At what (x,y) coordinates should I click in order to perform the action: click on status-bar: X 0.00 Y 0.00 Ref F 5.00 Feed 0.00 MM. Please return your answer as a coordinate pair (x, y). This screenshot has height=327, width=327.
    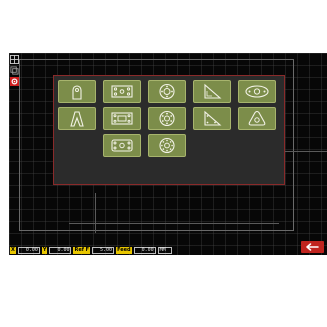
    Looking at the image, I should click on (91, 250).